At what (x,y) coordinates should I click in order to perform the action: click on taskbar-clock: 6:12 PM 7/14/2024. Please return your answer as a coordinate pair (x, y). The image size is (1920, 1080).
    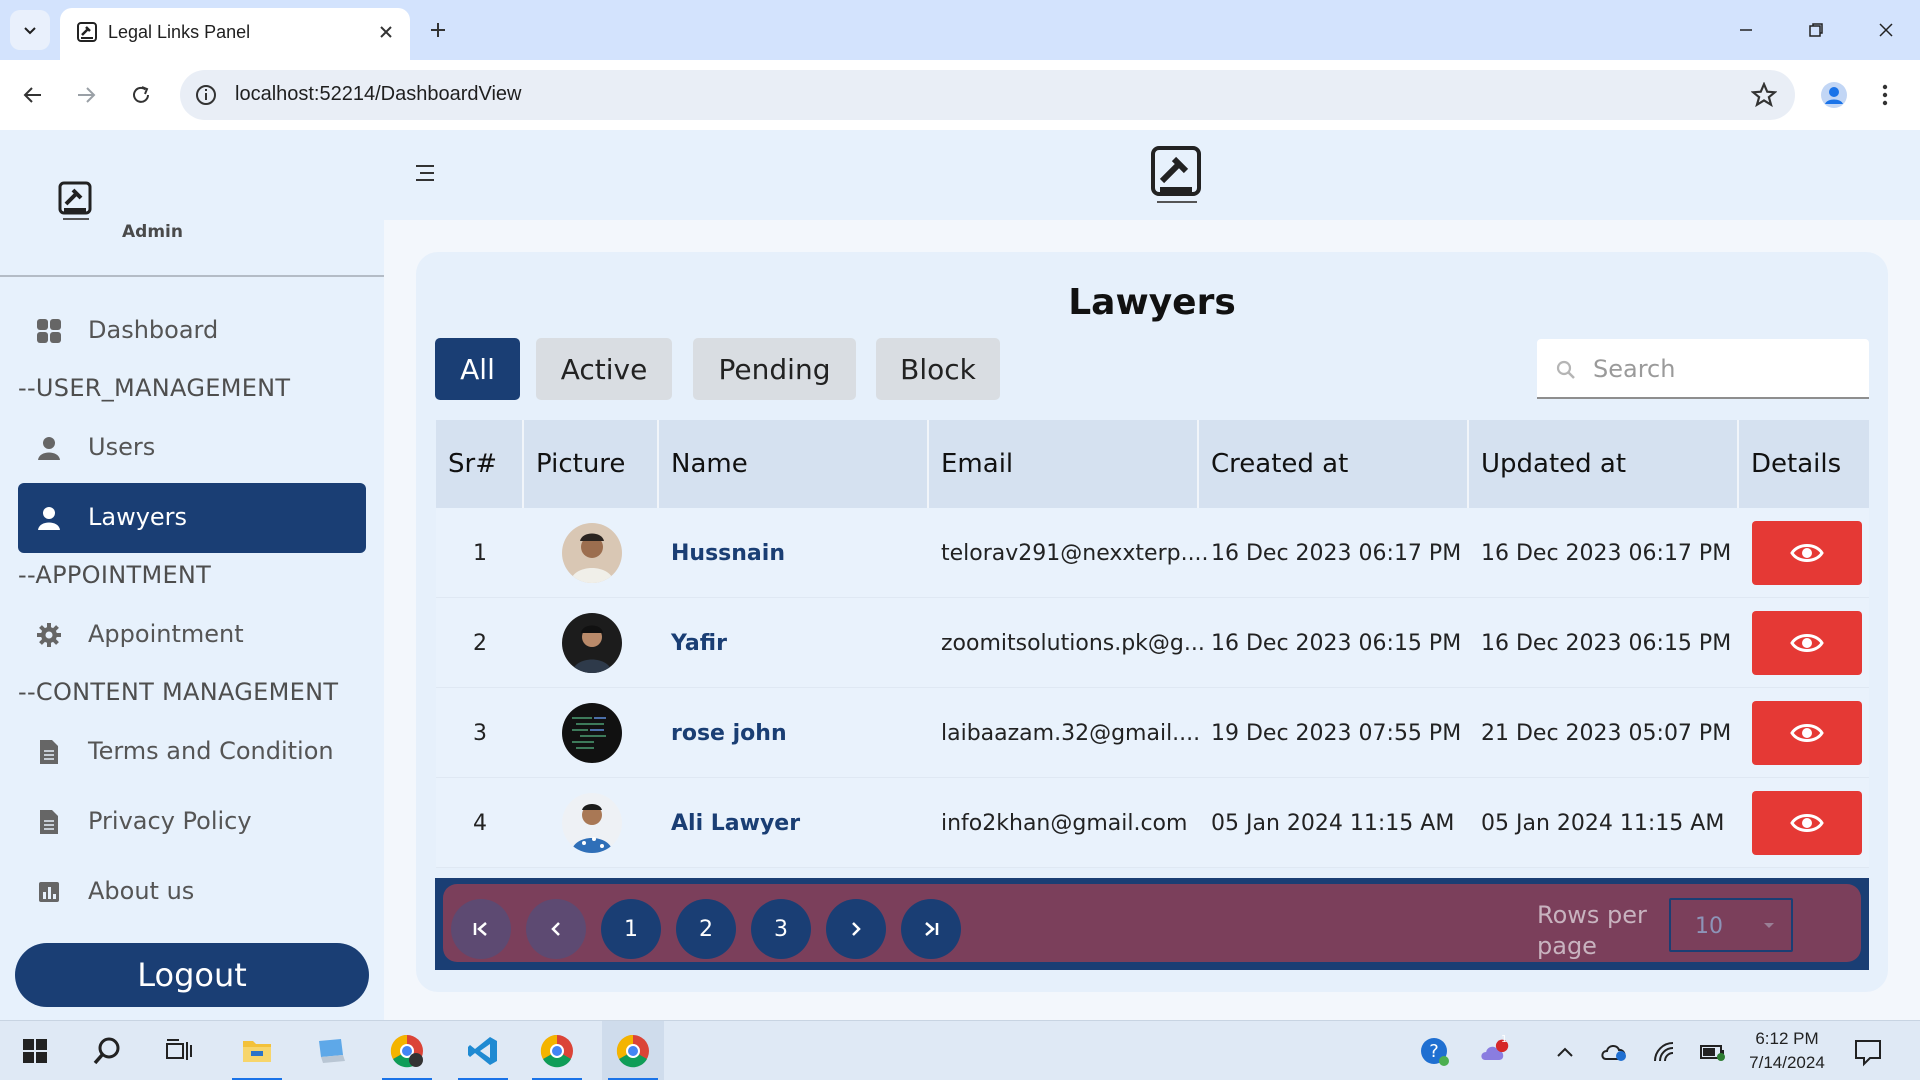
    Looking at the image, I should click on (1787, 1051).